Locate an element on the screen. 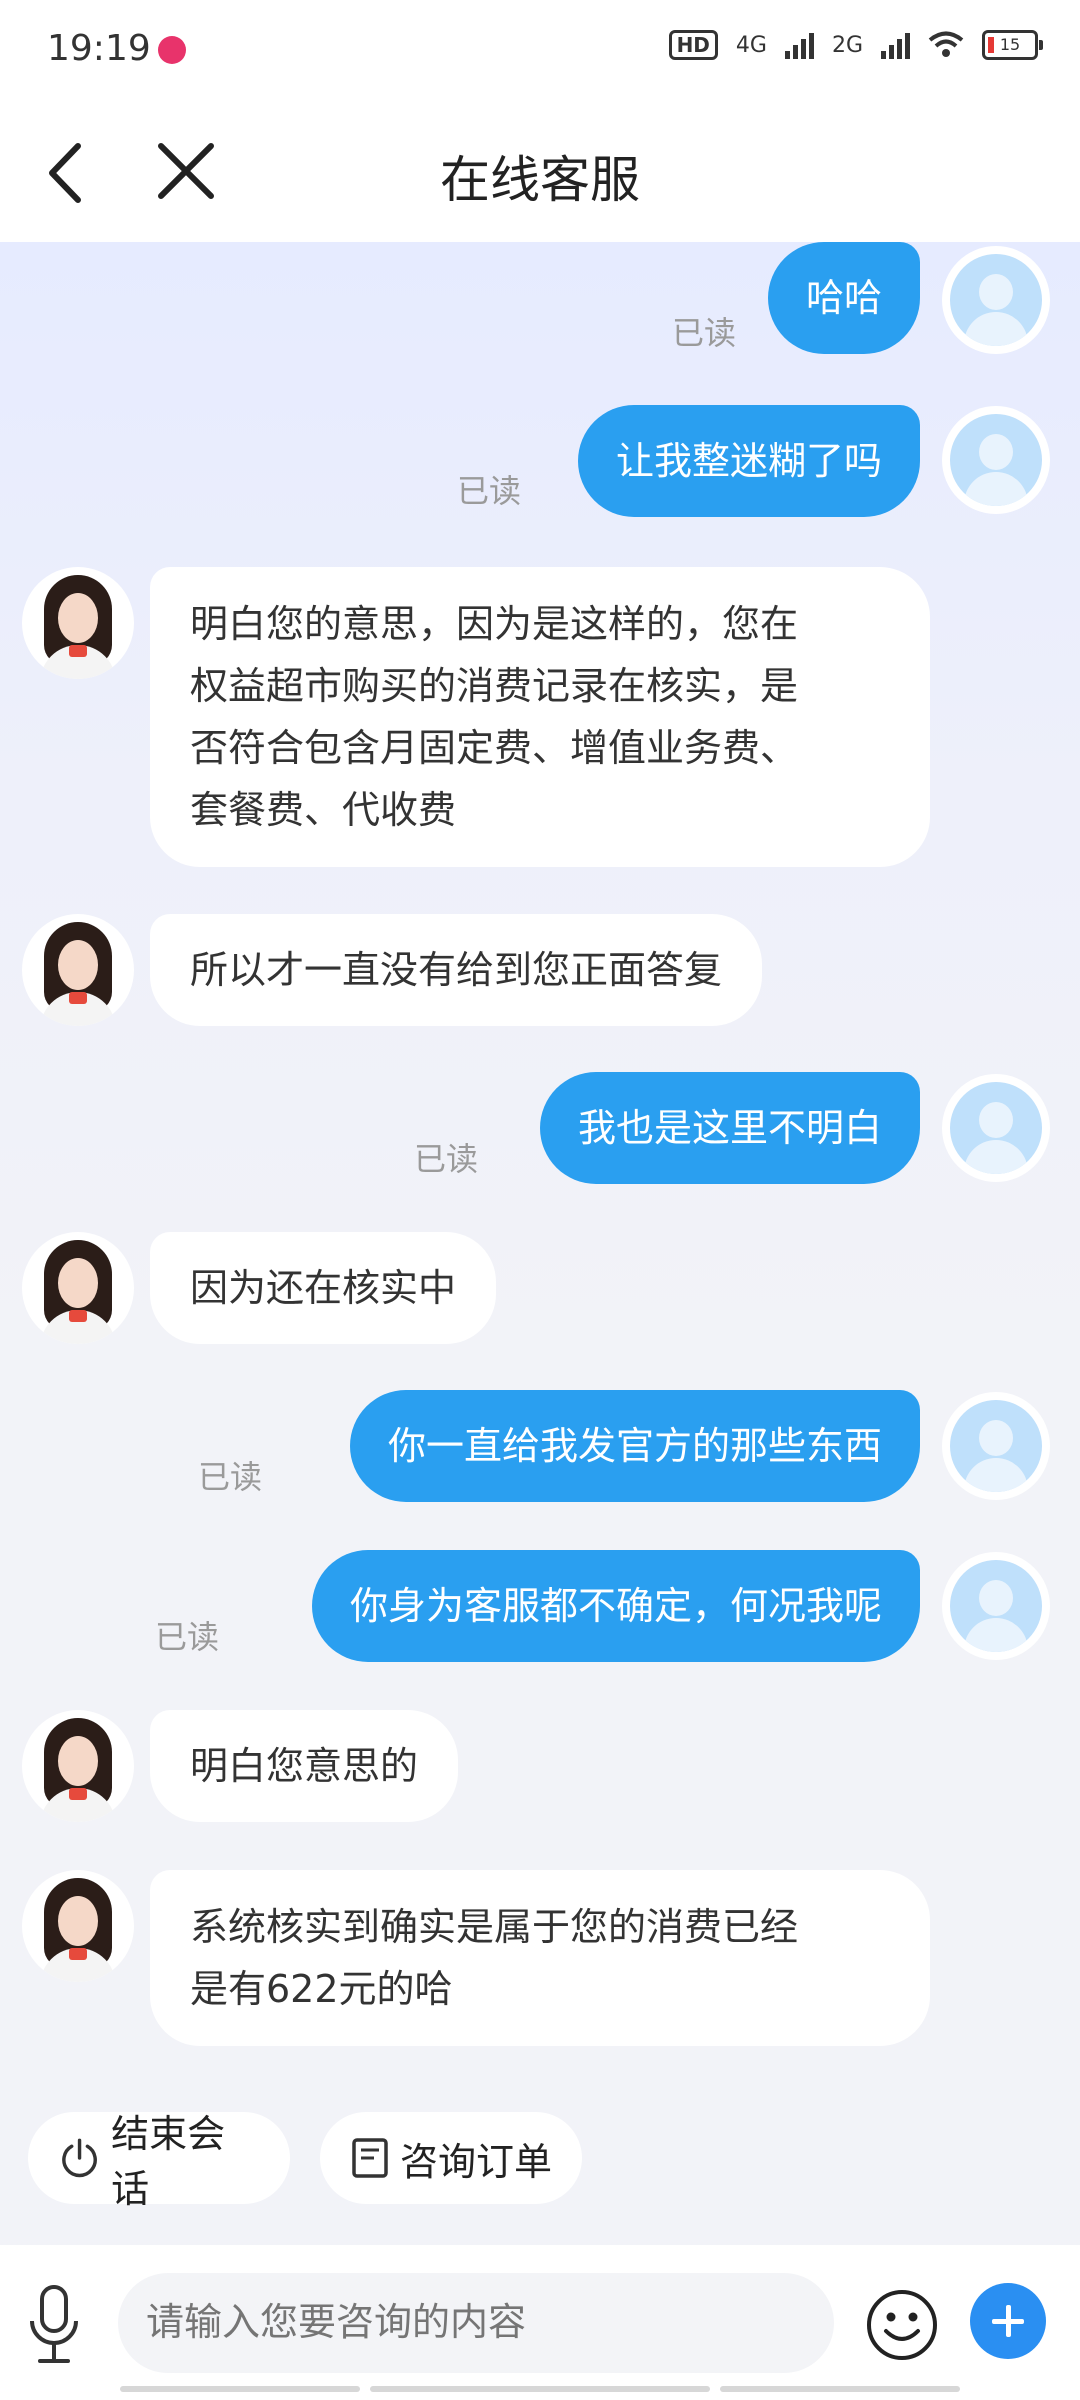 The image size is (1080, 2400). user-message-bubble: 让我整迷糊了吗 is located at coordinates (748, 461).